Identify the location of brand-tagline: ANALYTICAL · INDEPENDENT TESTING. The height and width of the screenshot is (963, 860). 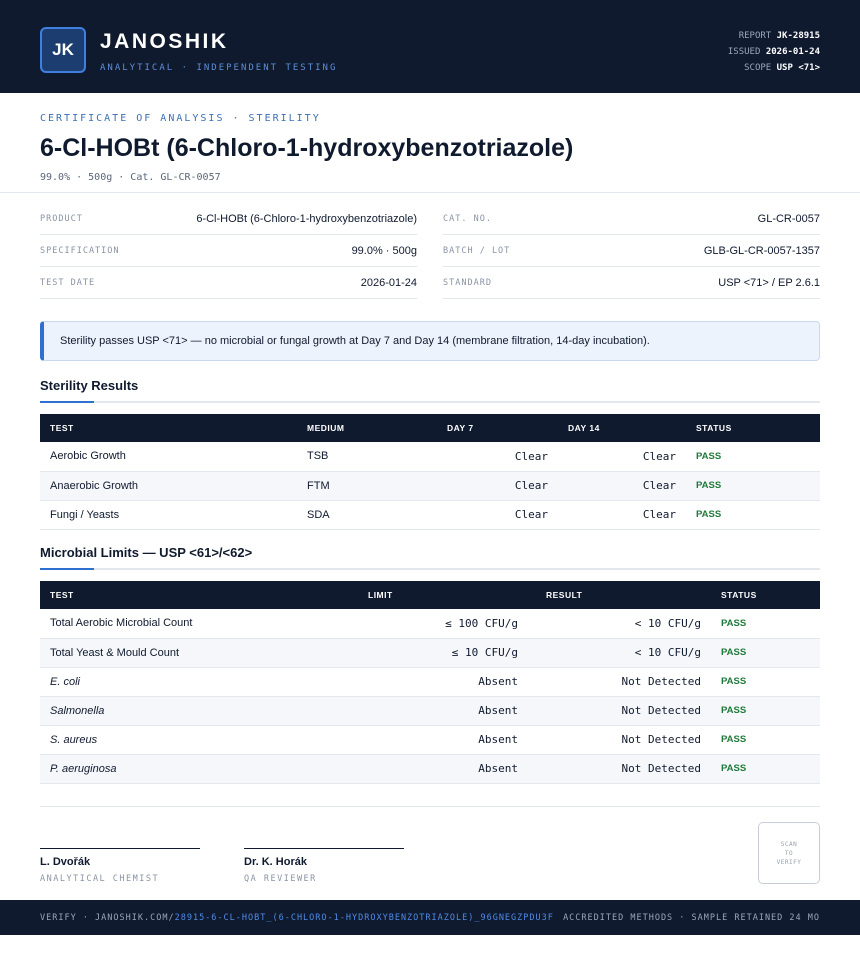
(219, 68).